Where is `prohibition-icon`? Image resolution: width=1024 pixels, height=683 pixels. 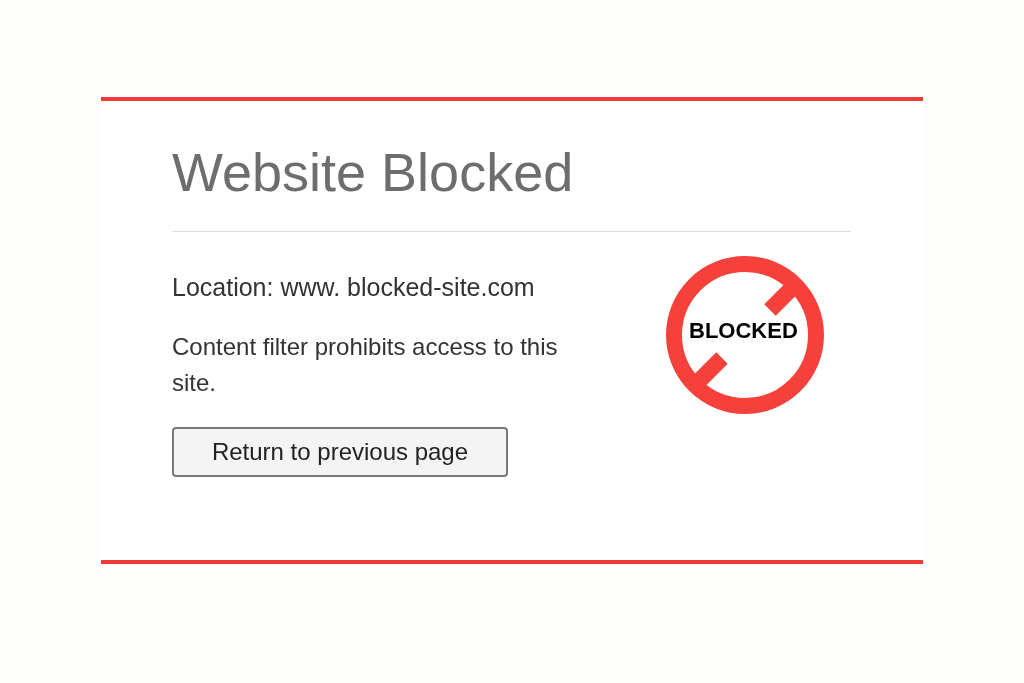 prohibition-icon is located at coordinates (745, 335).